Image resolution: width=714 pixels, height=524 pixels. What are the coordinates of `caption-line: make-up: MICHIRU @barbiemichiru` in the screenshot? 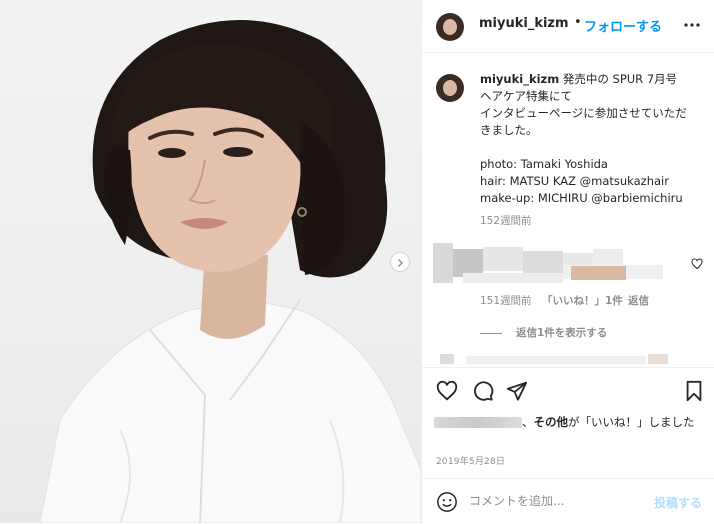 It's located at (581, 198).